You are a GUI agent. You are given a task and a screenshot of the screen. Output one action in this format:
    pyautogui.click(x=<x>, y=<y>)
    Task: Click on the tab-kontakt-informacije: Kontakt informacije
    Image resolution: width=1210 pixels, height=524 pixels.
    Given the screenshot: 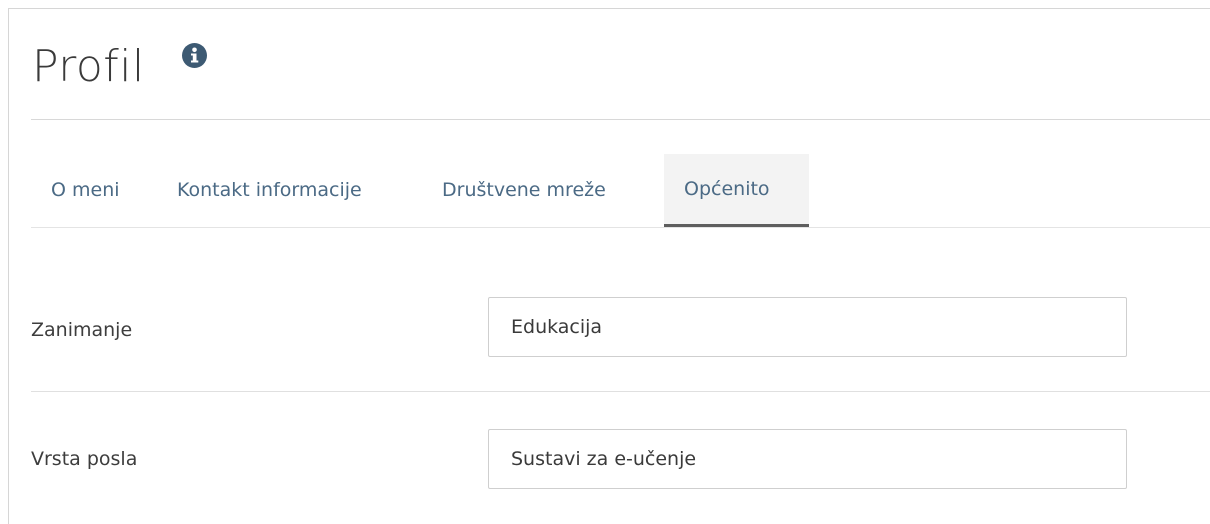 What is the action you would take?
    pyautogui.click(x=269, y=190)
    